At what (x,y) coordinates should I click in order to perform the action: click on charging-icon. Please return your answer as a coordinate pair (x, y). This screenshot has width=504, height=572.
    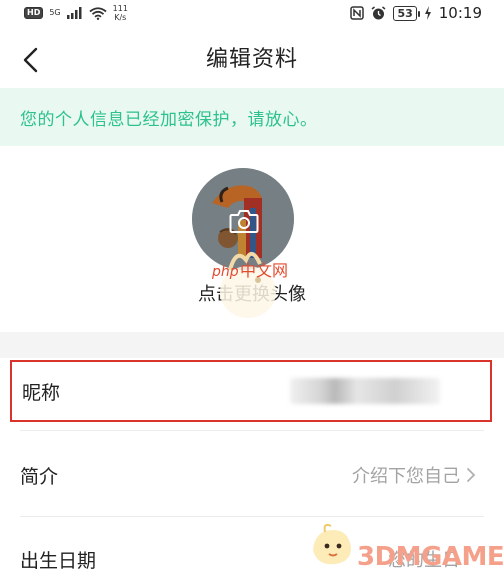
    Looking at the image, I should click on (427, 13).